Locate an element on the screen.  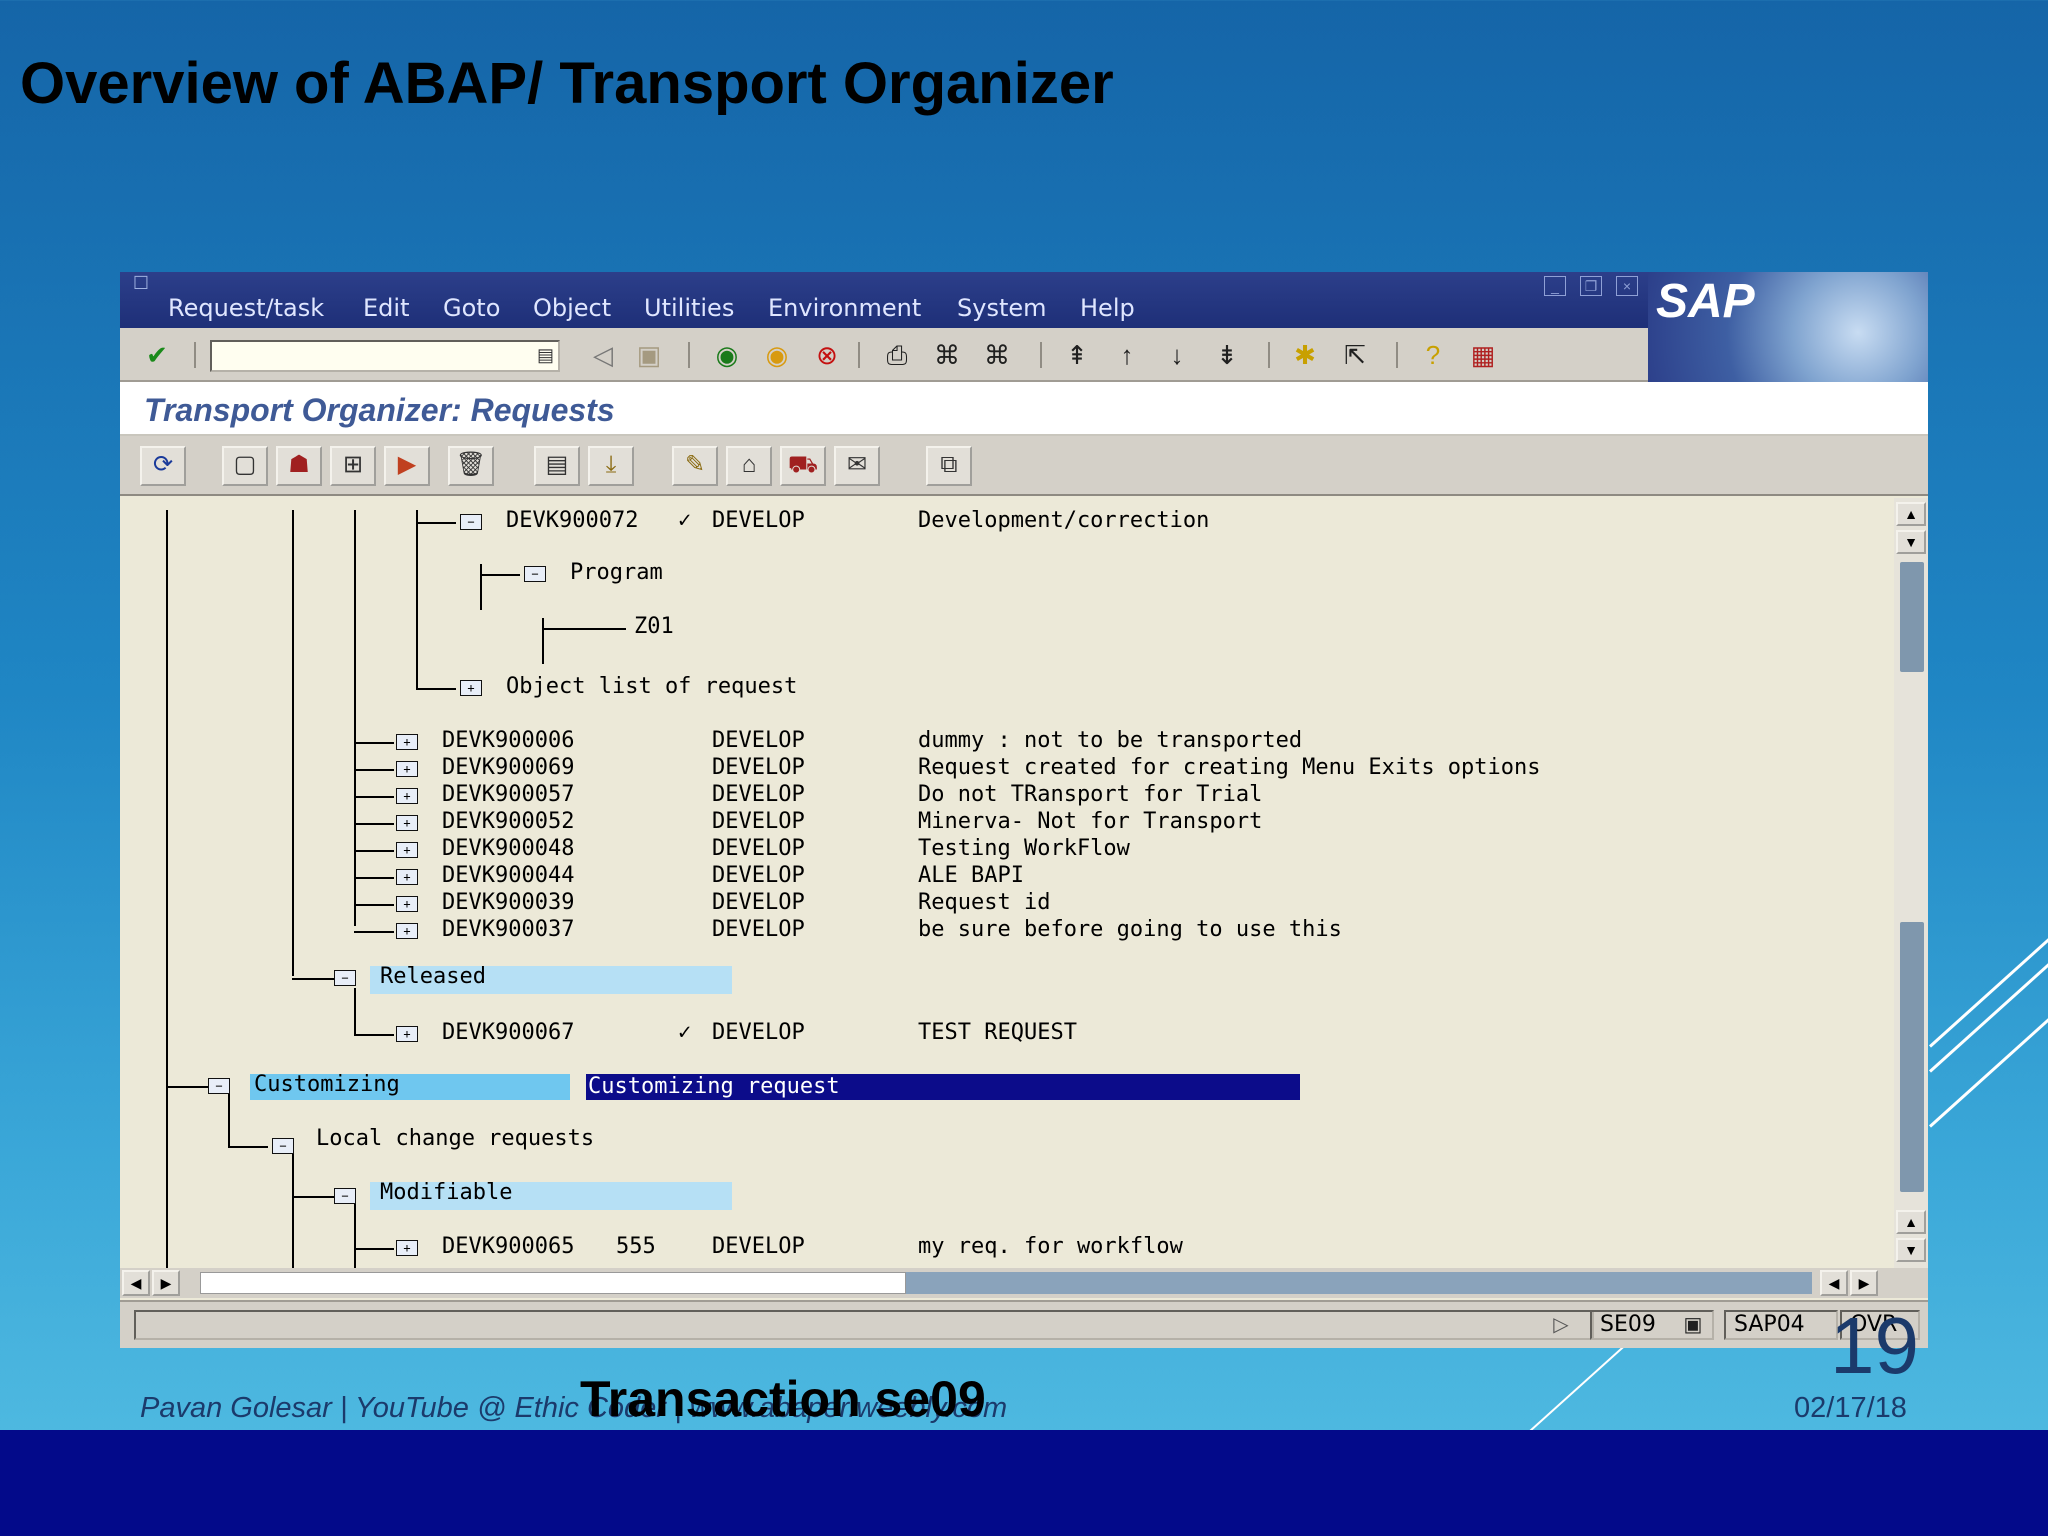
customizing-request-selected: Customizing request is located at coordinates (943, 1087).